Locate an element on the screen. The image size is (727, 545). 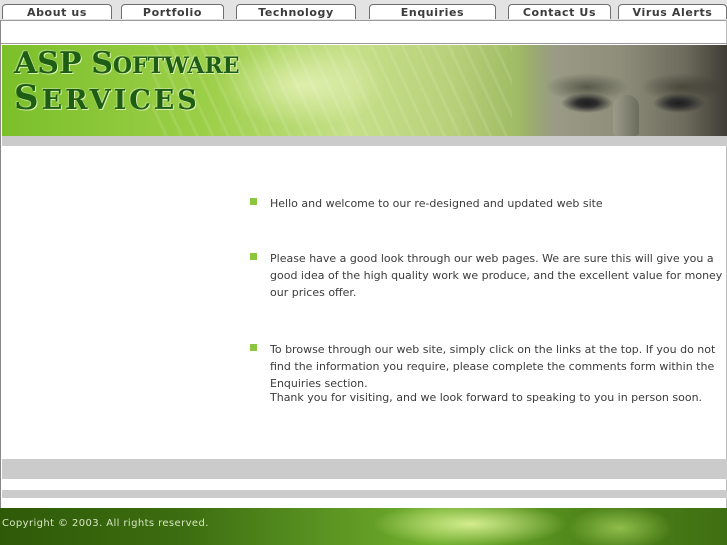
nav-tab-virus-alerts: Virus Alerts is located at coordinates (672, 11).